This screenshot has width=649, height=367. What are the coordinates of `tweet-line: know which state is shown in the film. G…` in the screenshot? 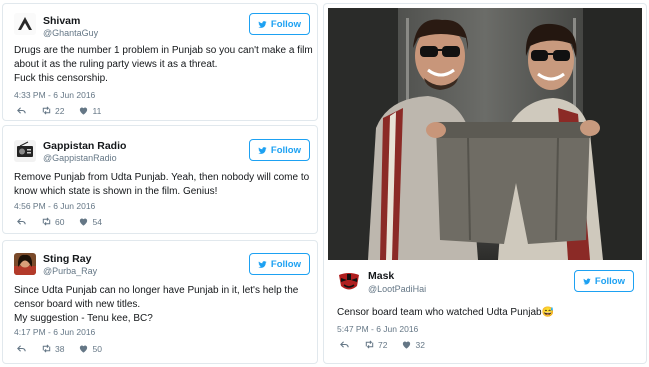 It's located at (116, 191).